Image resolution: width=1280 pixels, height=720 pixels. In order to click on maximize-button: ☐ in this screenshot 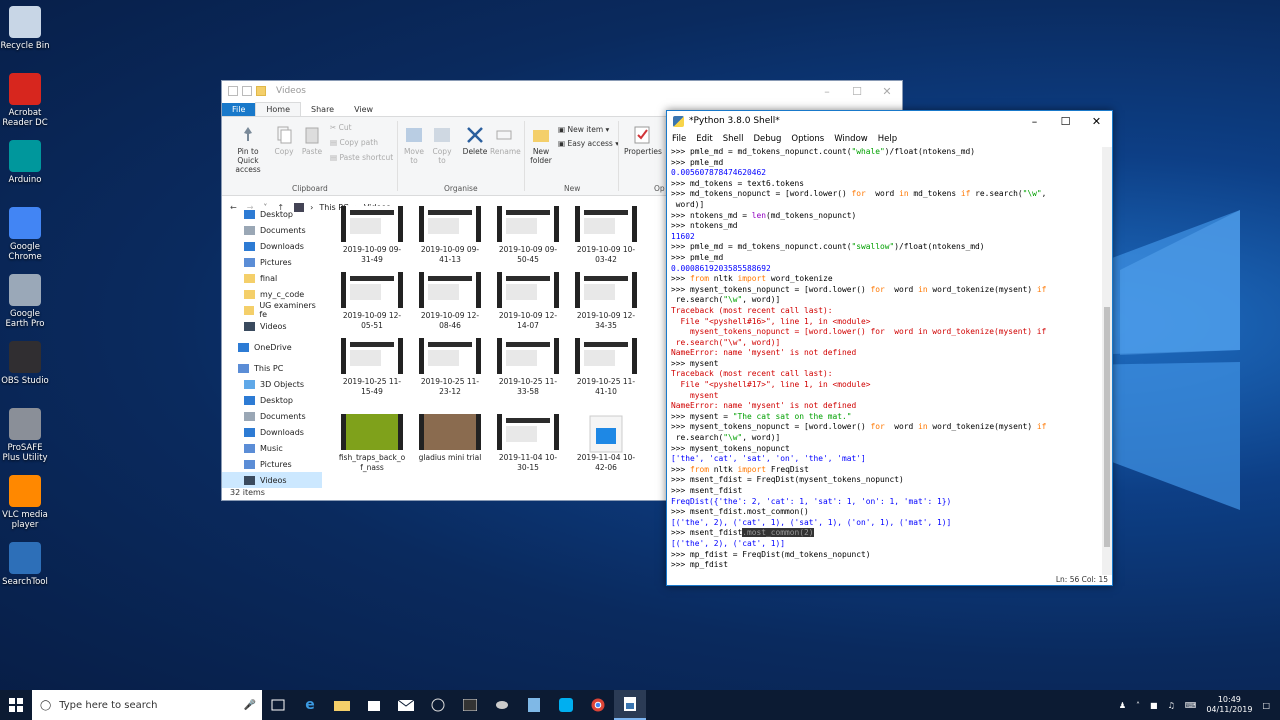, I will do `click(857, 91)`.